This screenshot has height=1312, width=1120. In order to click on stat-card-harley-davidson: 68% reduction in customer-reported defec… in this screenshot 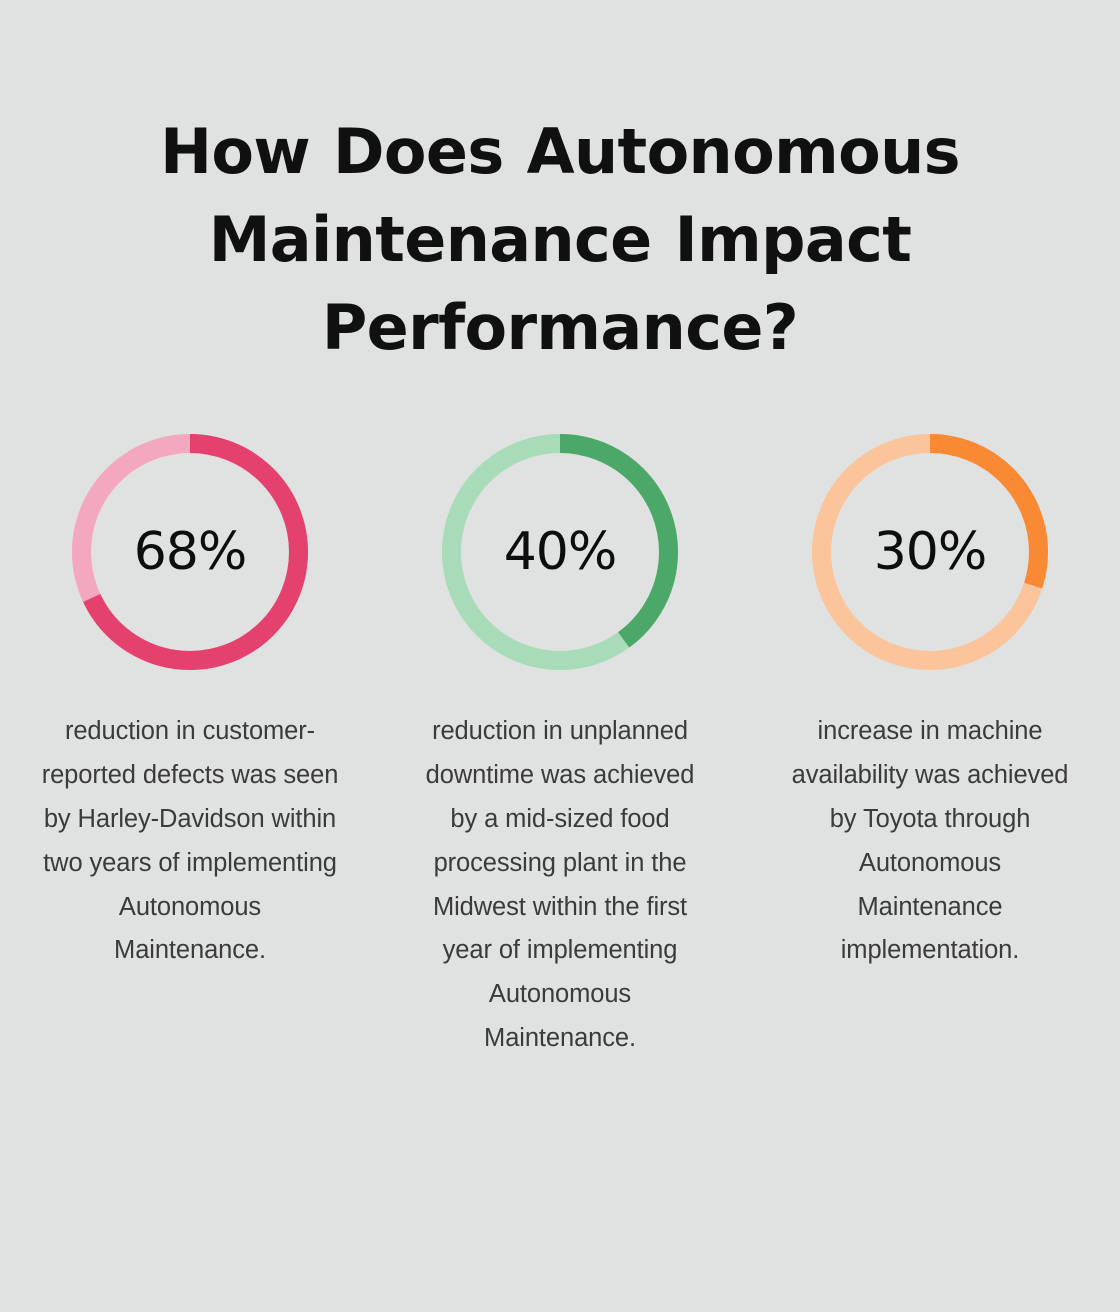, I will do `click(190, 703)`.